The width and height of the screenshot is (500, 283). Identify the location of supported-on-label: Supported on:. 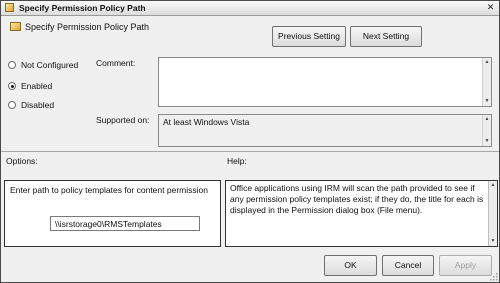
(123, 120).